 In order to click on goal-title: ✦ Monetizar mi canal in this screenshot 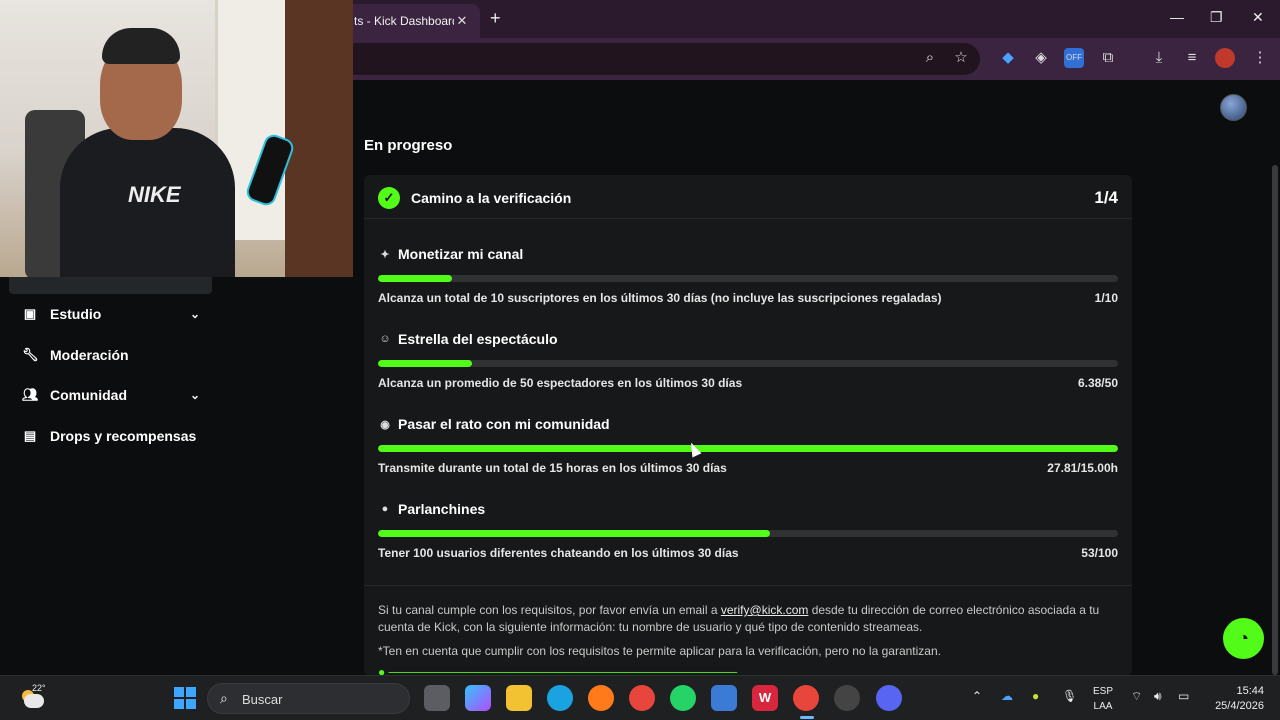, I will do `click(450, 254)`.